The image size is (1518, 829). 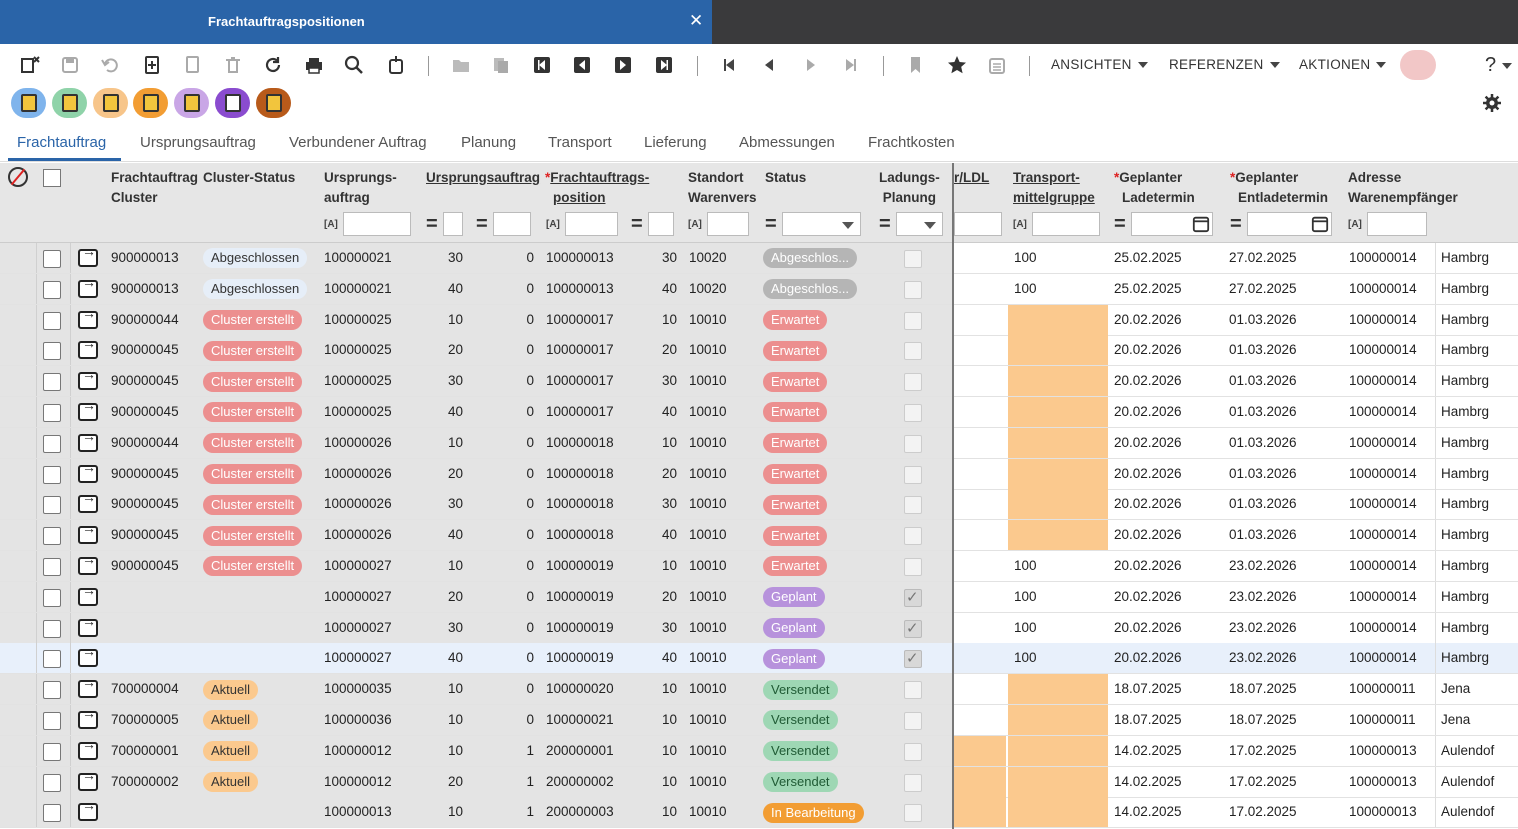 What do you see at coordinates (396, 65) in the screenshot?
I see `export-icon` at bounding box center [396, 65].